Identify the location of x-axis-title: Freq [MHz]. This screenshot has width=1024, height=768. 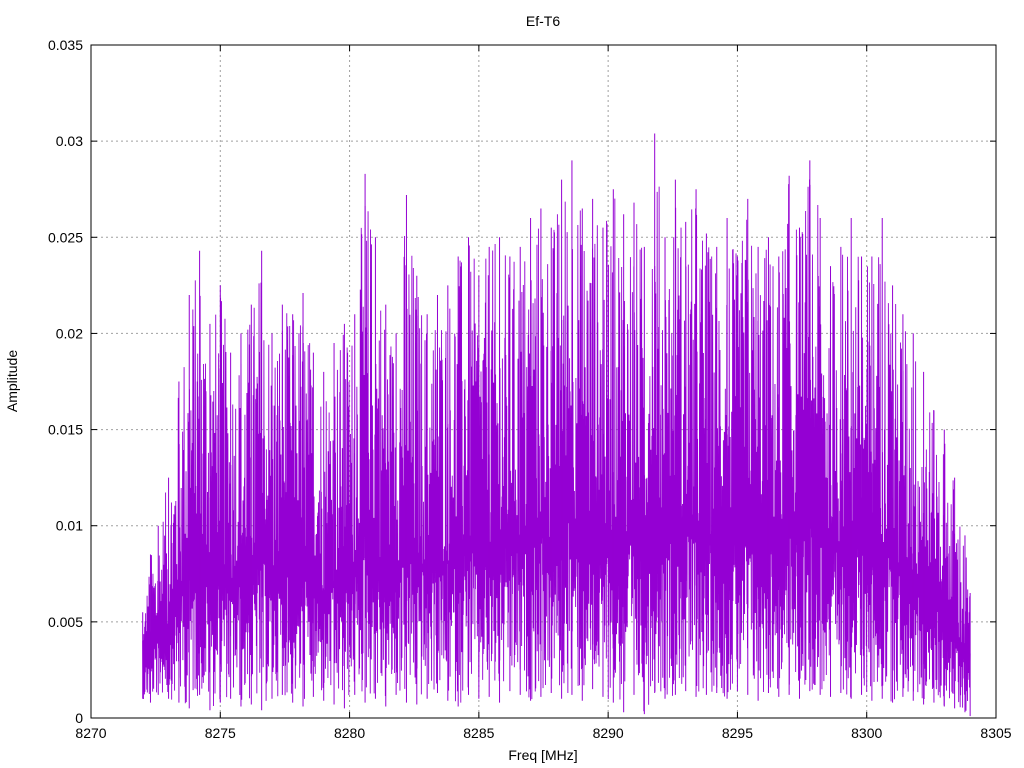
(542, 755).